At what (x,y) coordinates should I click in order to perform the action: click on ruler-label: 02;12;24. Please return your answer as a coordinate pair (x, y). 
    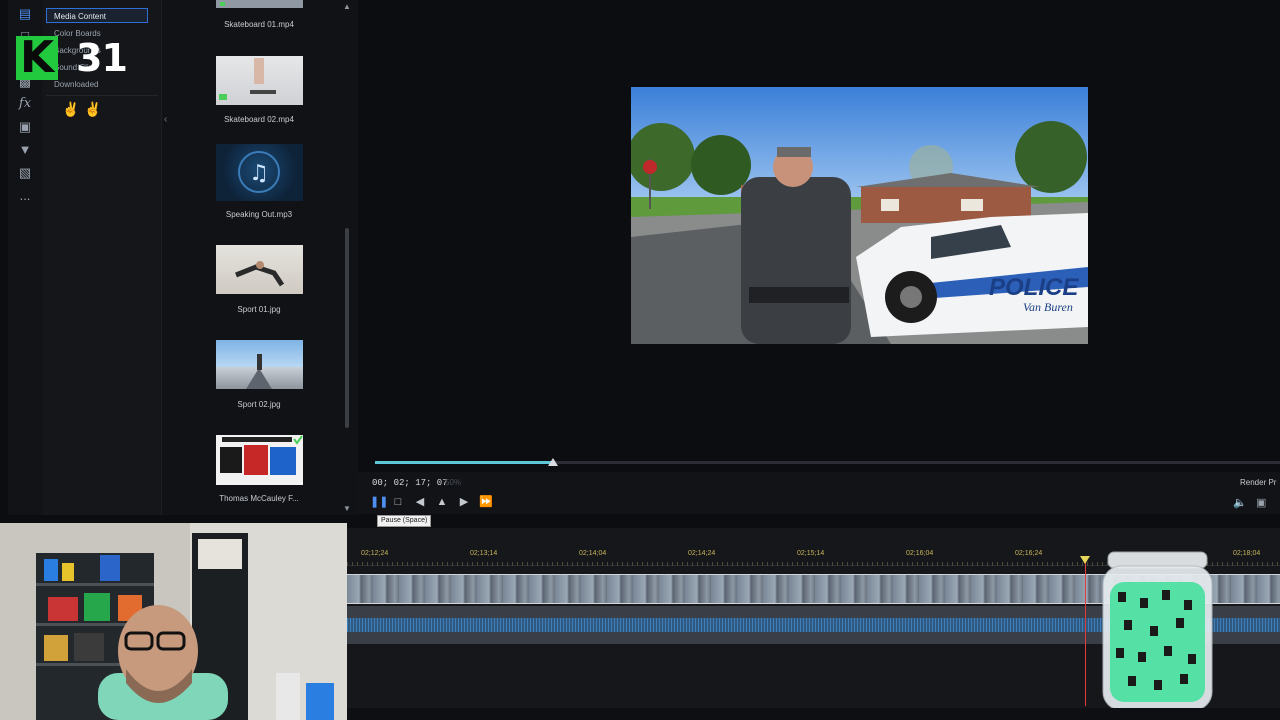
    Looking at the image, I should click on (375, 553).